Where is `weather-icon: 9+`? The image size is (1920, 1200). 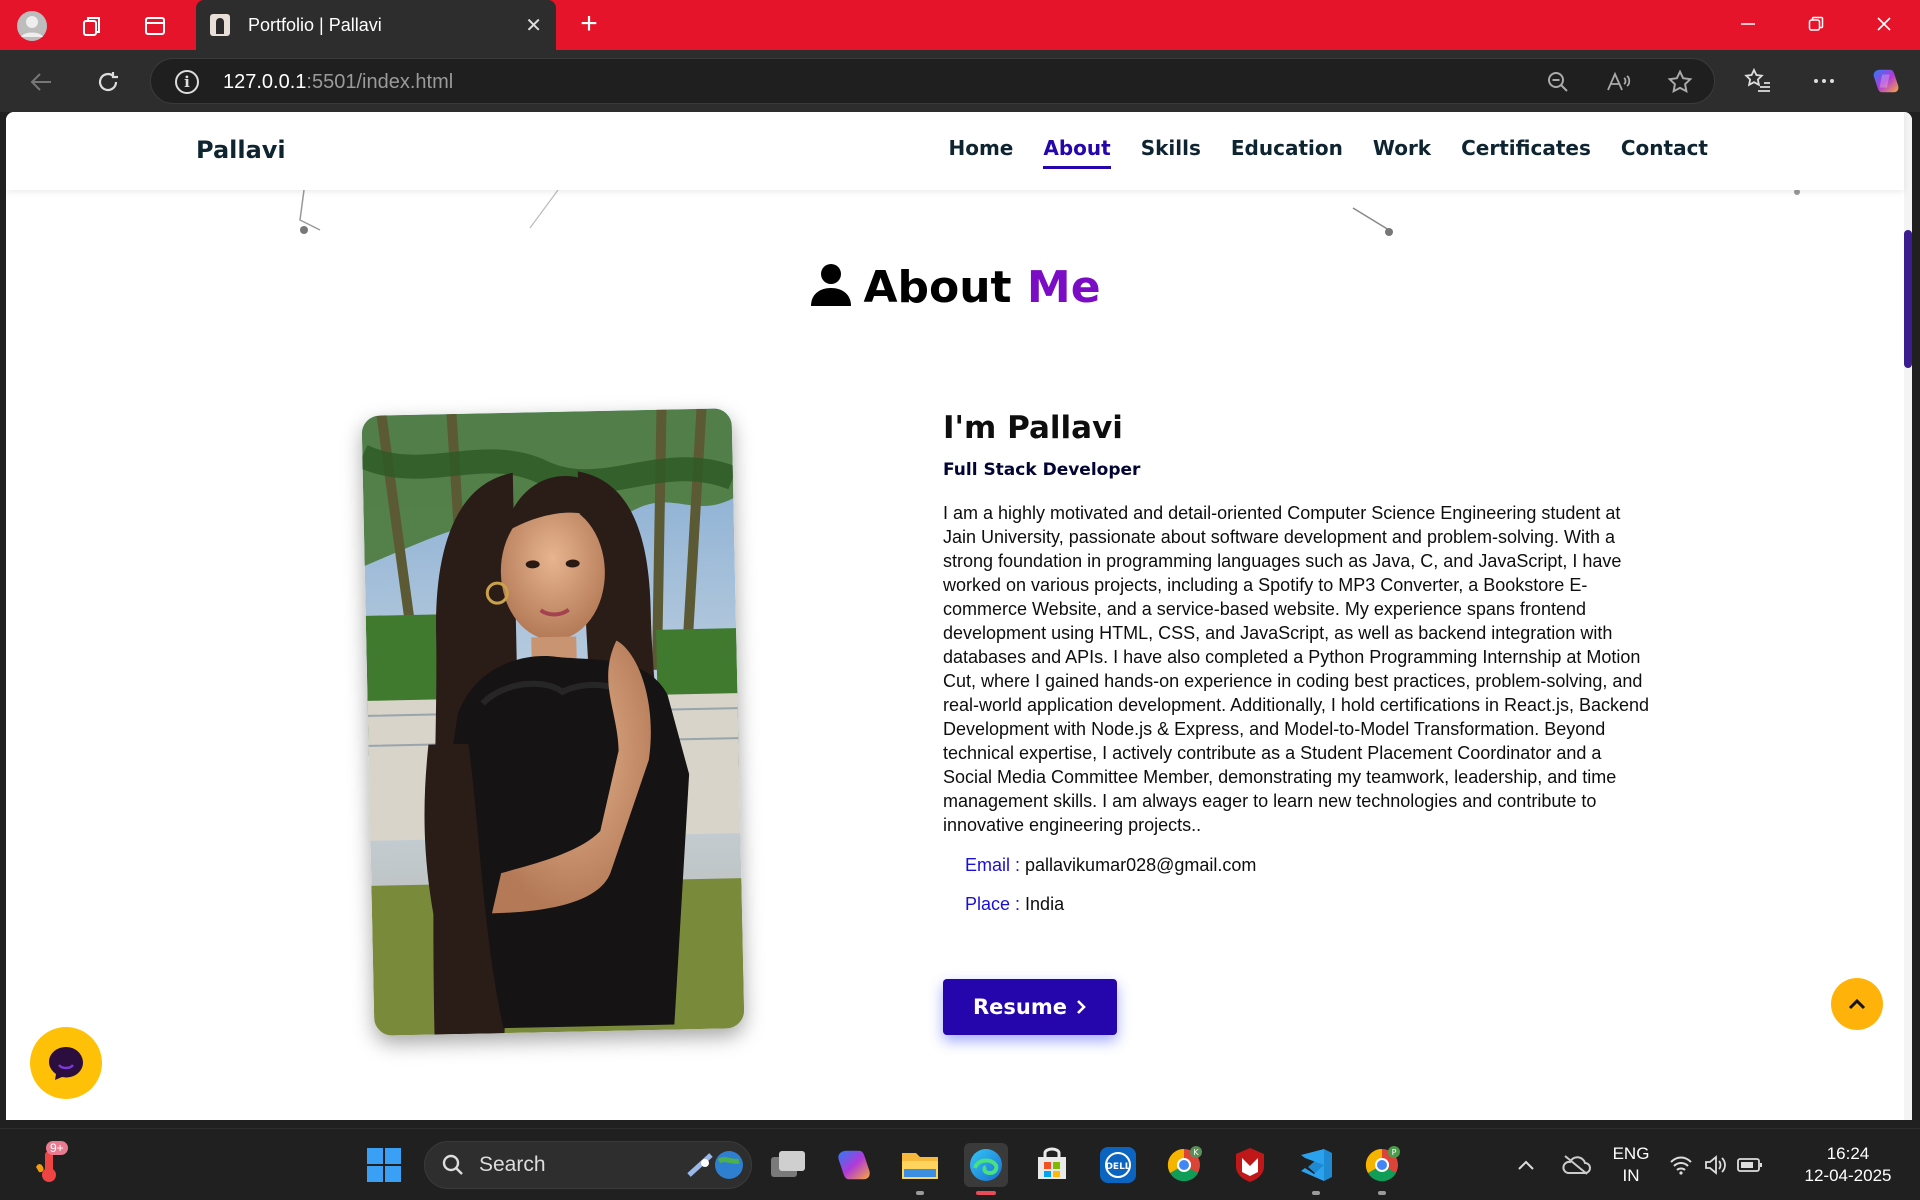
weather-icon: 9+ is located at coordinates (50, 1164).